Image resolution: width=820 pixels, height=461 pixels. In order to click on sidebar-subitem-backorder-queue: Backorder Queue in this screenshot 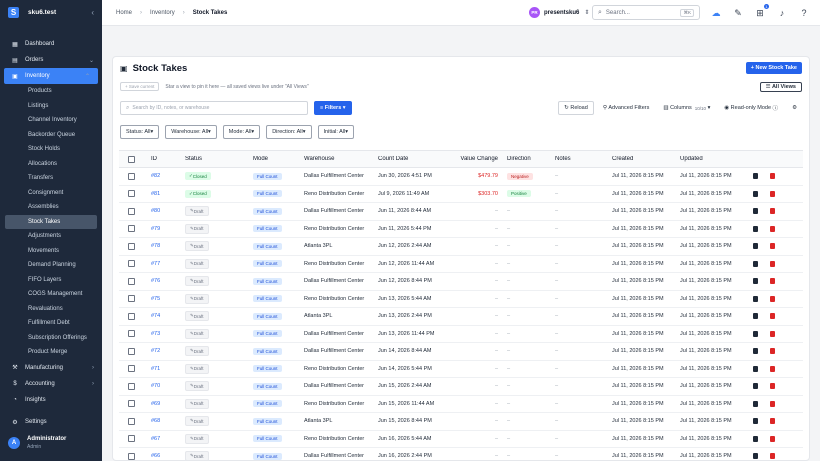, I will do `click(51, 135)`.